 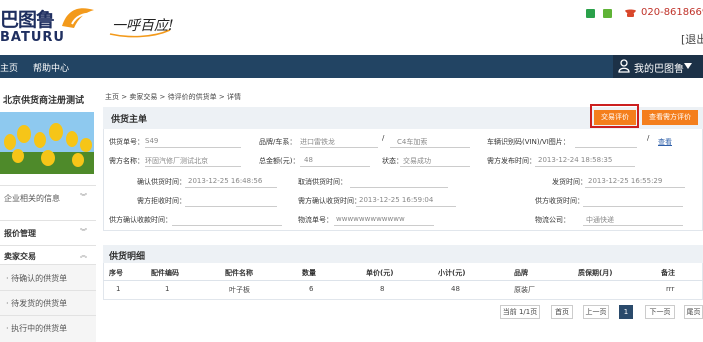 I want to click on main-nav, so click(x=351, y=66).